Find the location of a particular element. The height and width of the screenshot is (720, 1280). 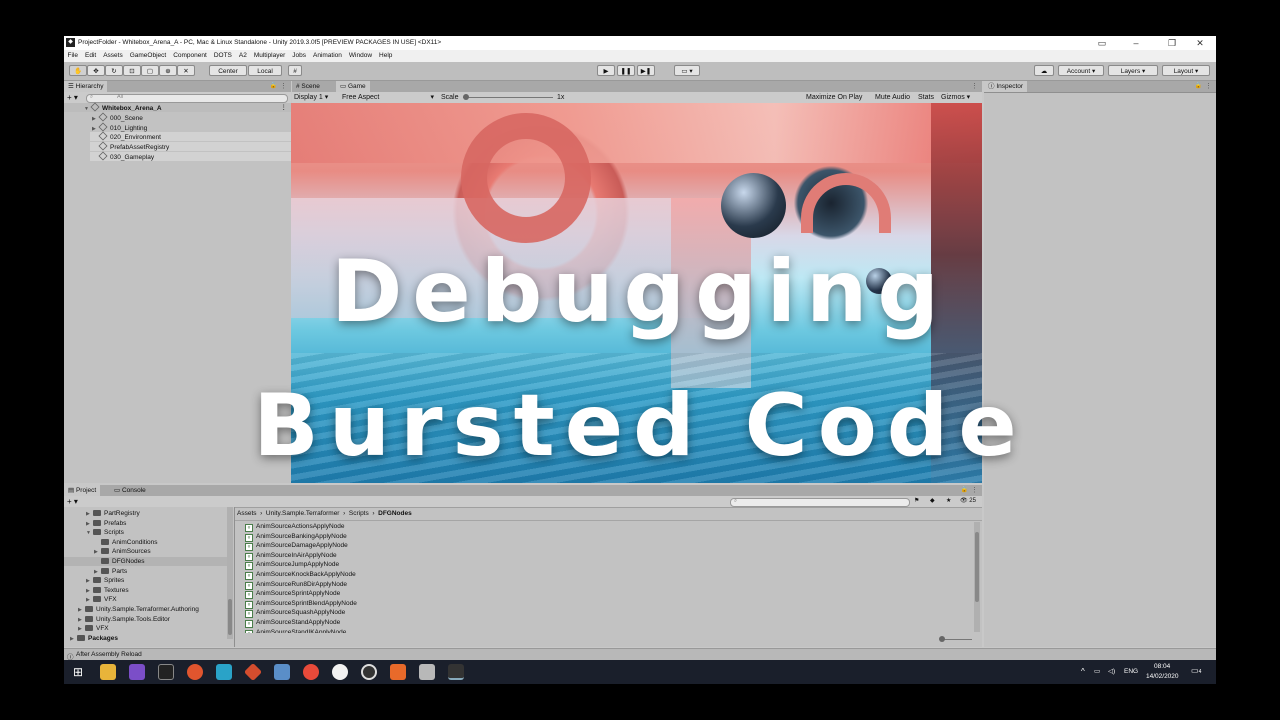

pivot-center-button: Center is located at coordinates (228, 70).